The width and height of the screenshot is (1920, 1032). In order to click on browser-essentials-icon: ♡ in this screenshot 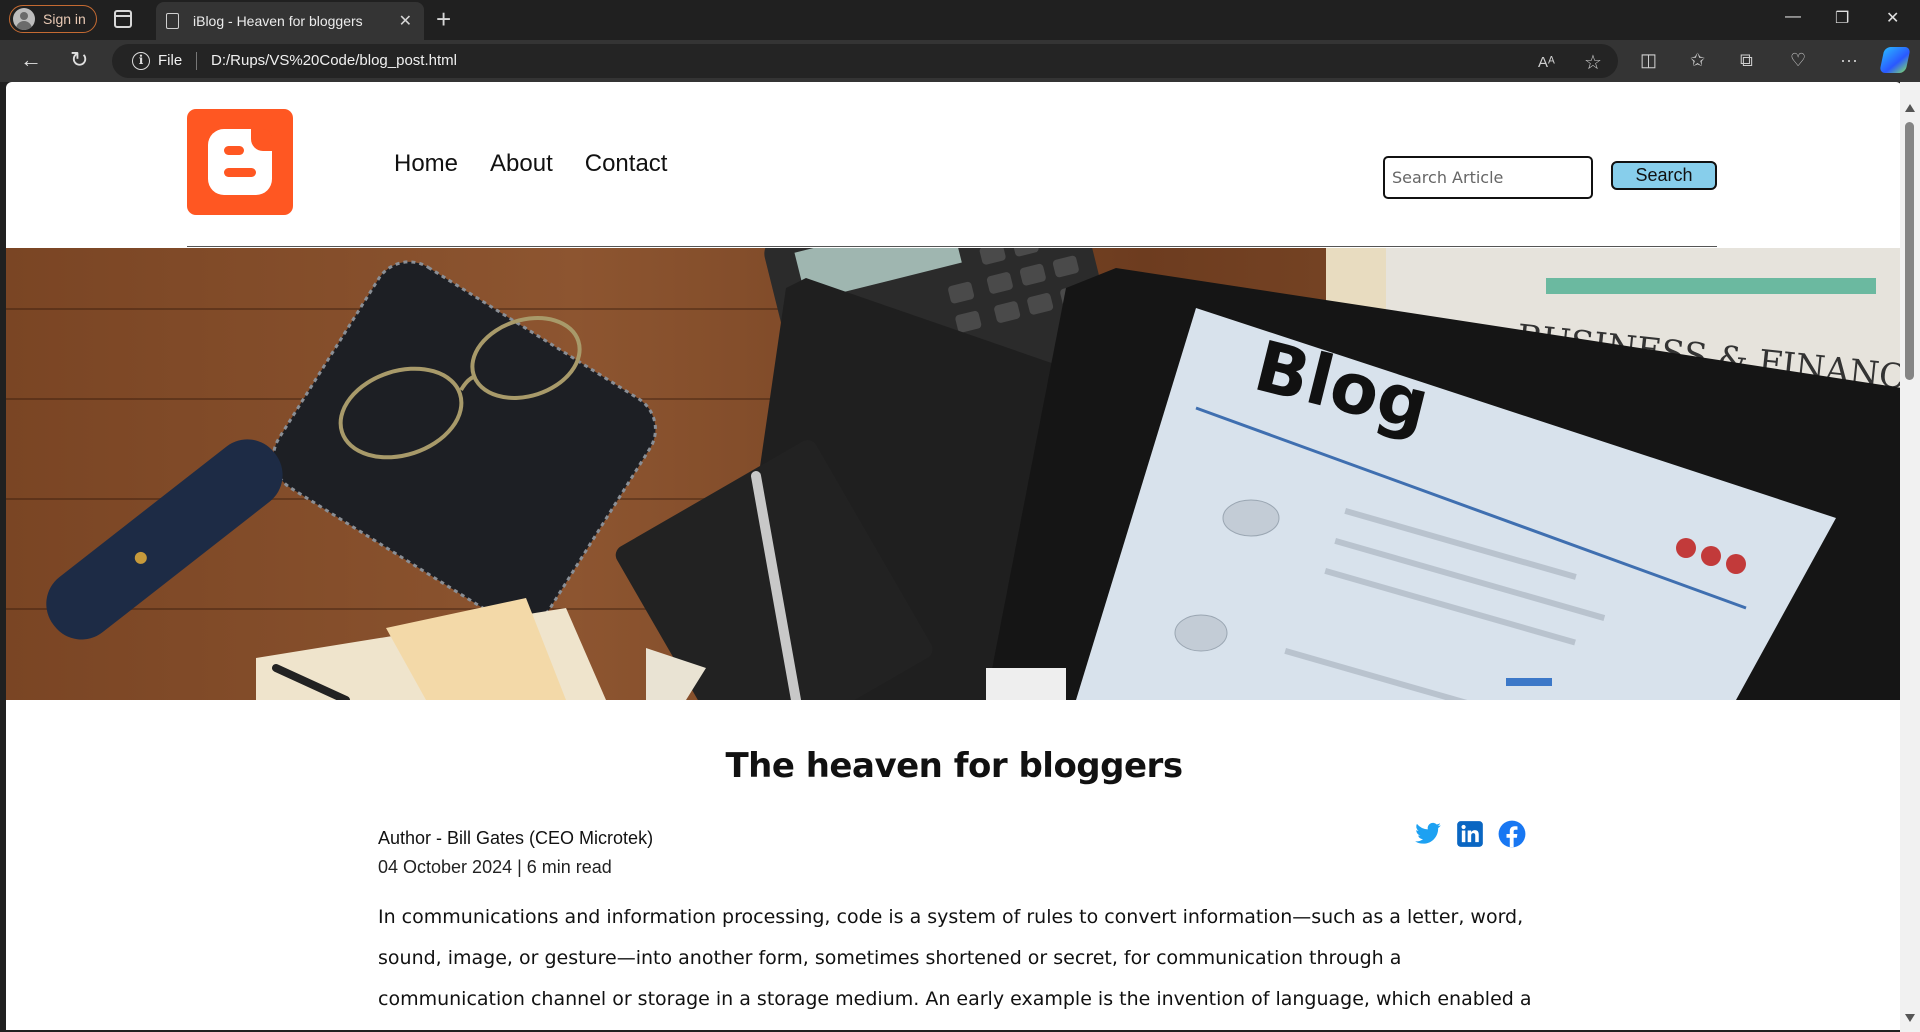, I will do `click(1798, 60)`.